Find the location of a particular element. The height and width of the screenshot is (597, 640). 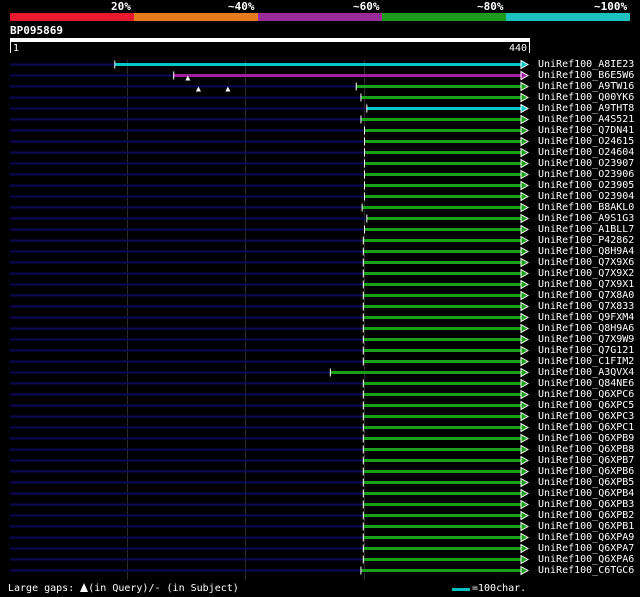

hit-label: UniRef100_A9TW16 is located at coordinates (586, 86).